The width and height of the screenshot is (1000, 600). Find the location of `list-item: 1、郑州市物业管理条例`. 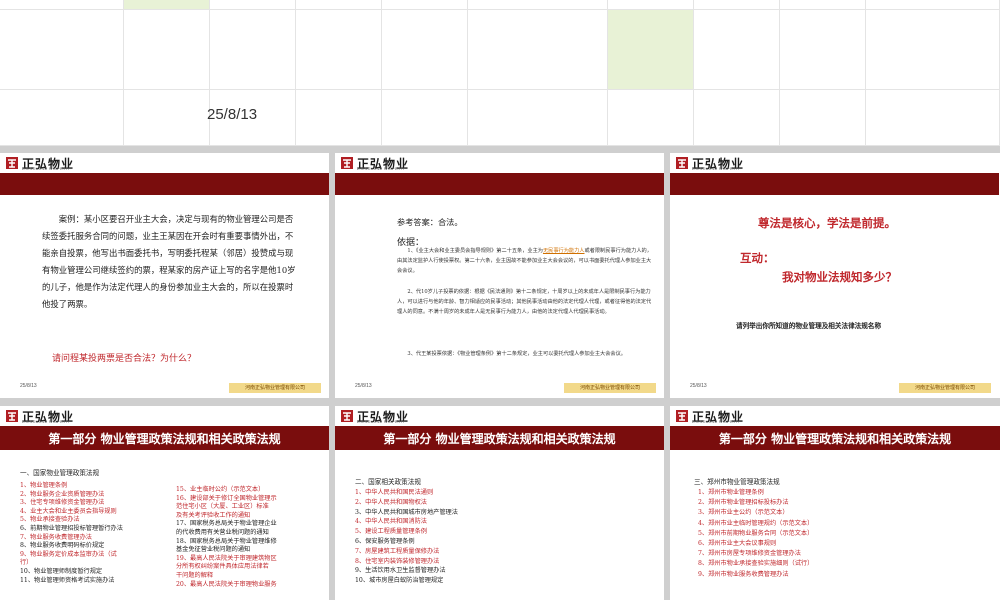

list-item: 1、郑州市物业管理条例 is located at coordinates (731, 492).